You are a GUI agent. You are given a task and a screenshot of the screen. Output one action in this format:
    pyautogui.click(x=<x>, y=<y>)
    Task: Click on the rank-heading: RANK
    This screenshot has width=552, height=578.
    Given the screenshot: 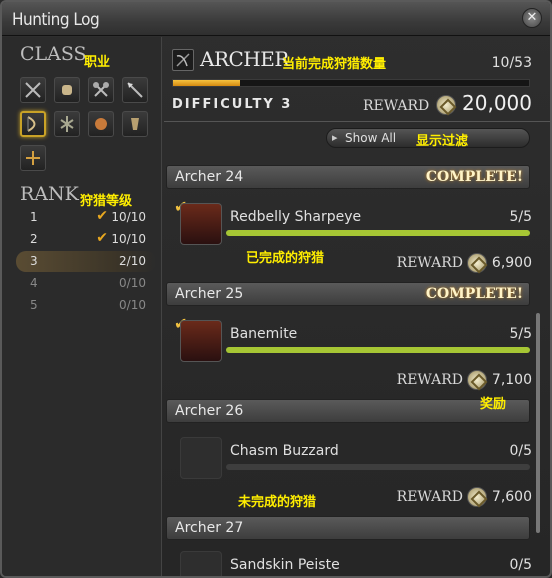 What is the action you would take?
    pyautogui.click(x=49, y=194)
    